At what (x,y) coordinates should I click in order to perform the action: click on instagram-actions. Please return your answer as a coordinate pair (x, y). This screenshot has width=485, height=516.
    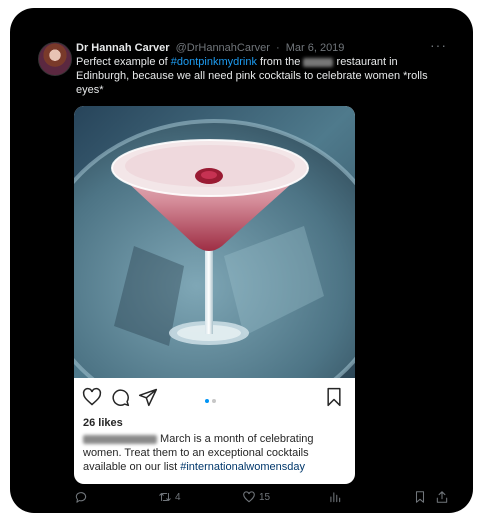
    Looking at the image, I should click on (214, 397).